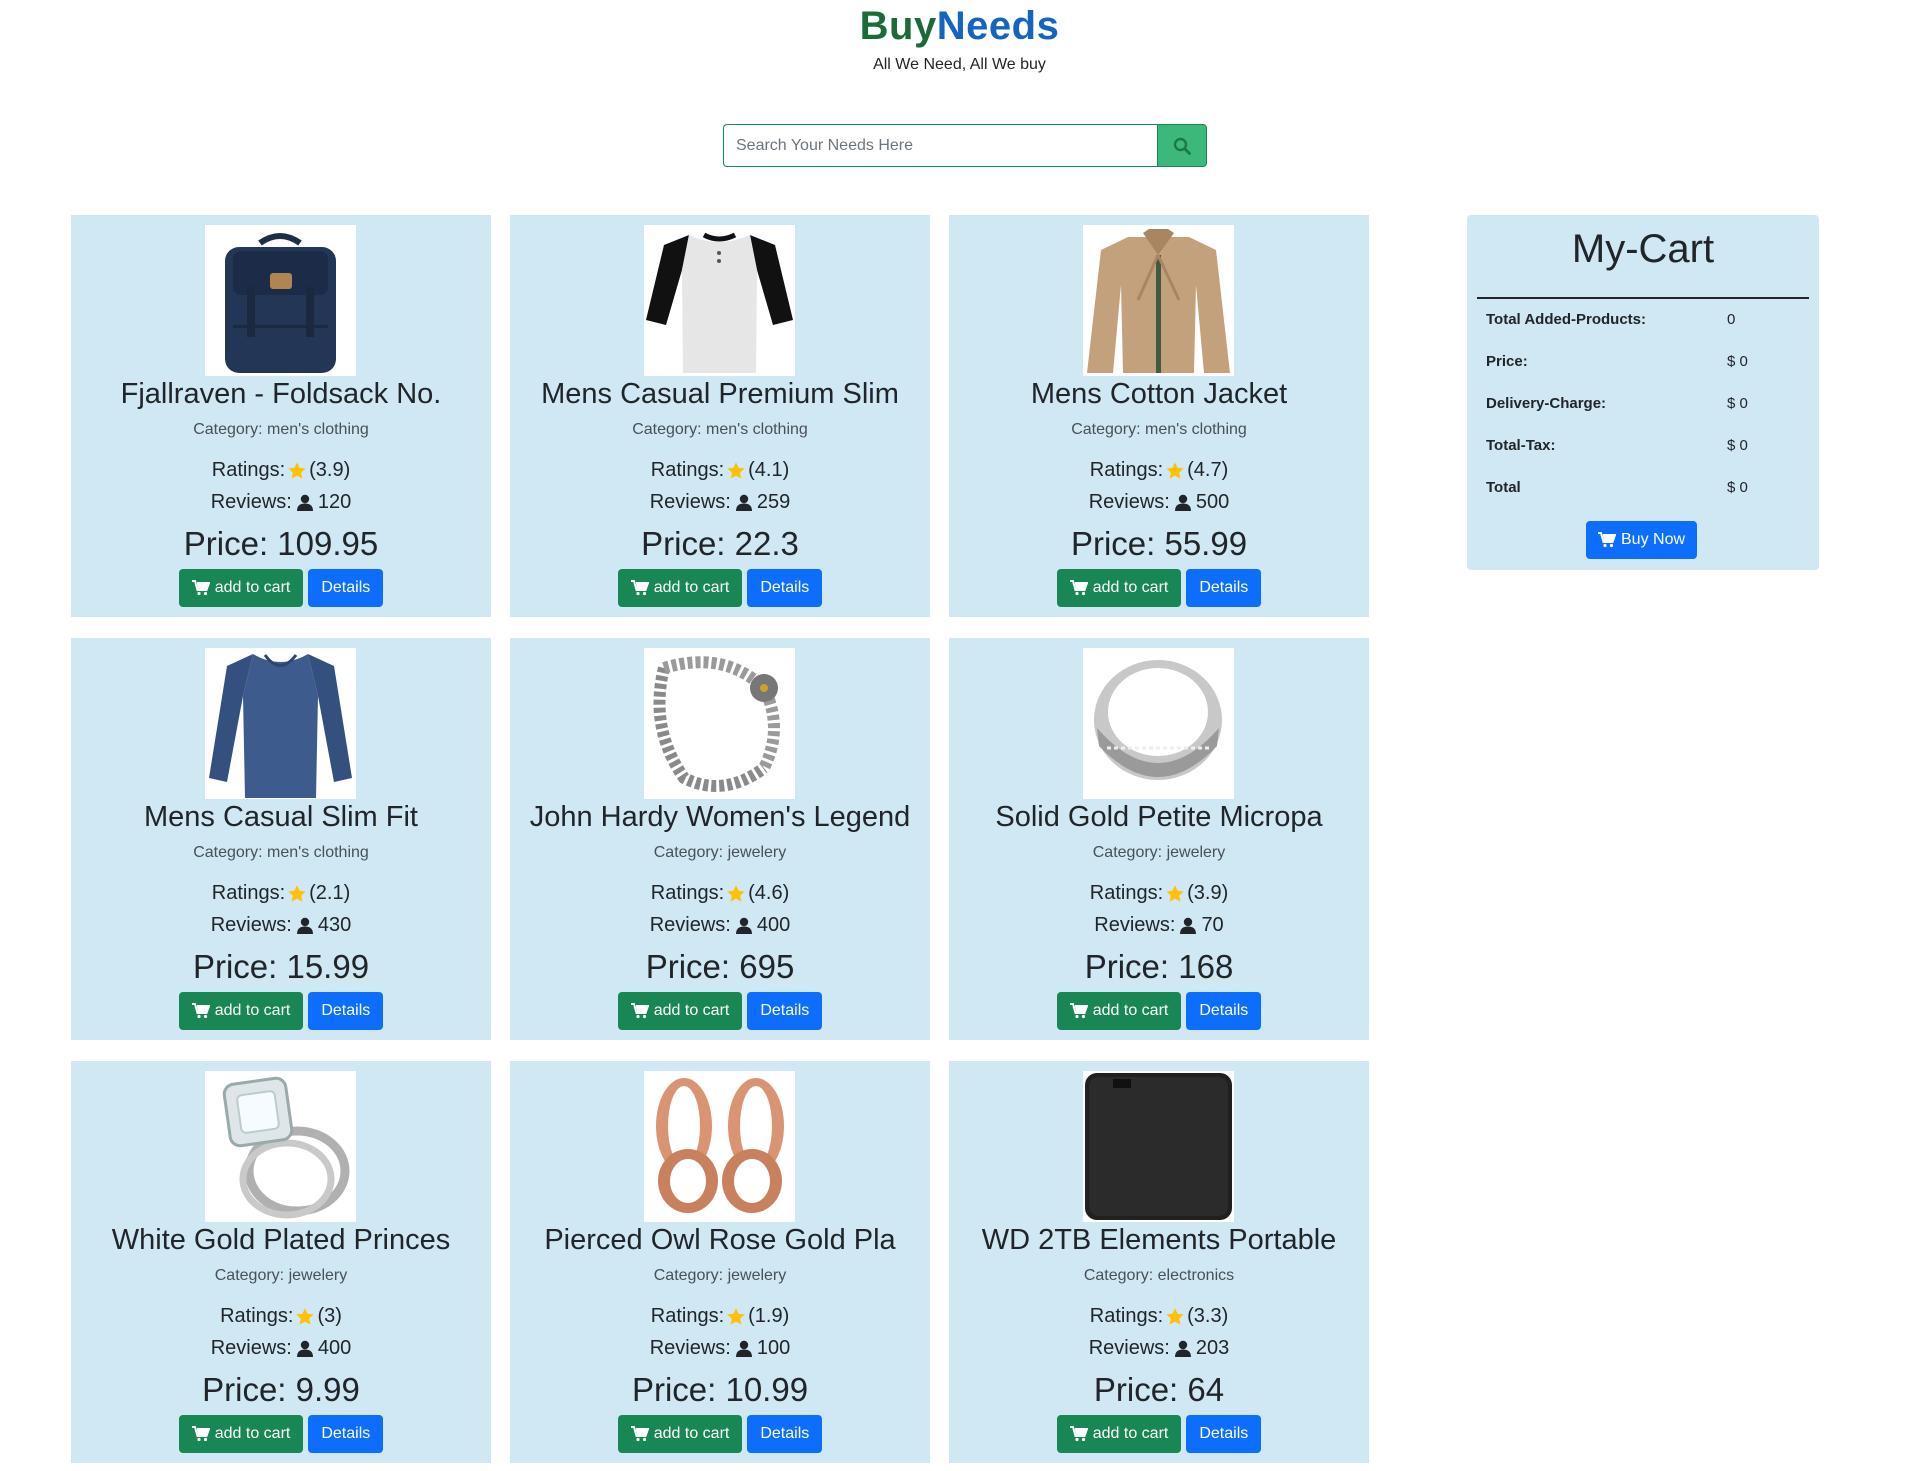 The height and width of the screenshot is (1471, 1919). I want to click on cart-row-label: Total Added-Products:, so click(1566, 319).